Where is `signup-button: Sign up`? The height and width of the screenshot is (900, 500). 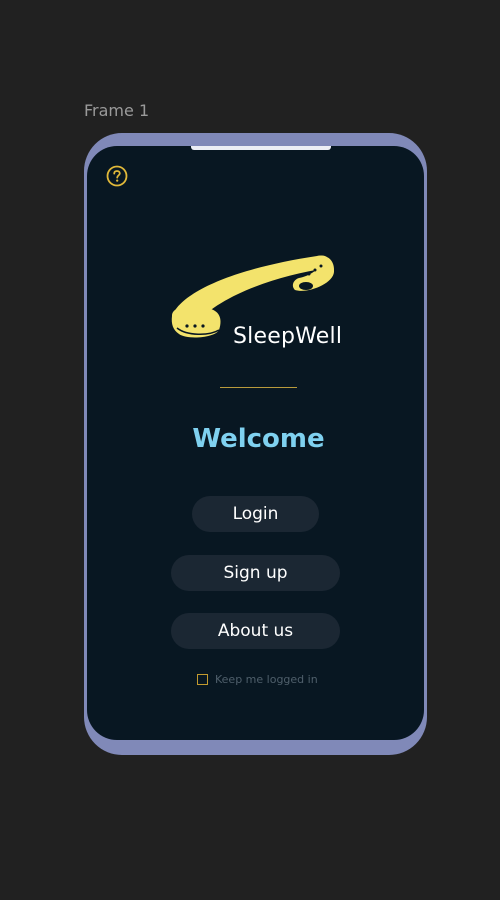
signup-button: Sign up is located at coordinates (255, 573).